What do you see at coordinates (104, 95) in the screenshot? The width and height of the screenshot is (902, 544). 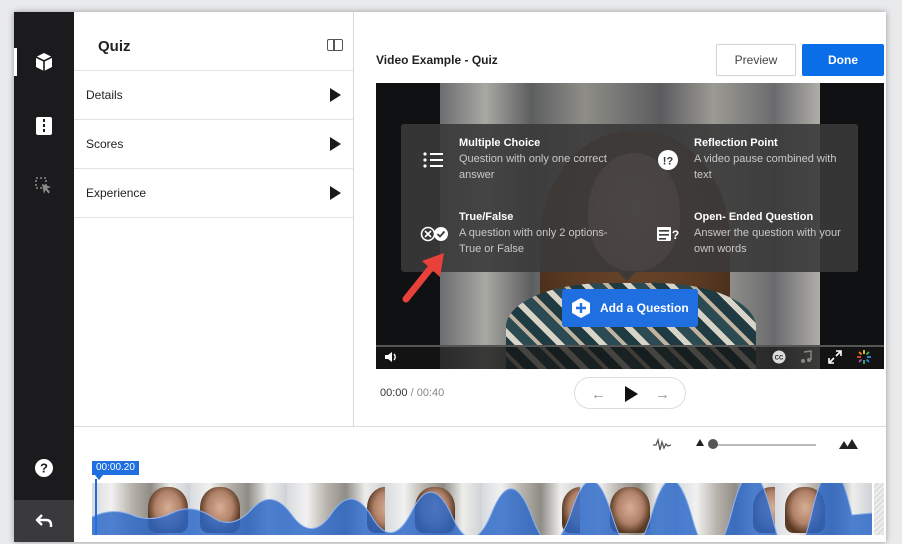 I see `menu-item-label: Details` at bounding box center [104, 95].